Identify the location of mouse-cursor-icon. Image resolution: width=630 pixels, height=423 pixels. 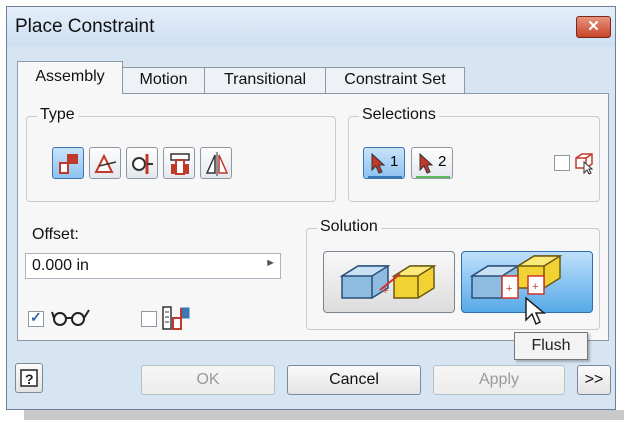
(536, 311).